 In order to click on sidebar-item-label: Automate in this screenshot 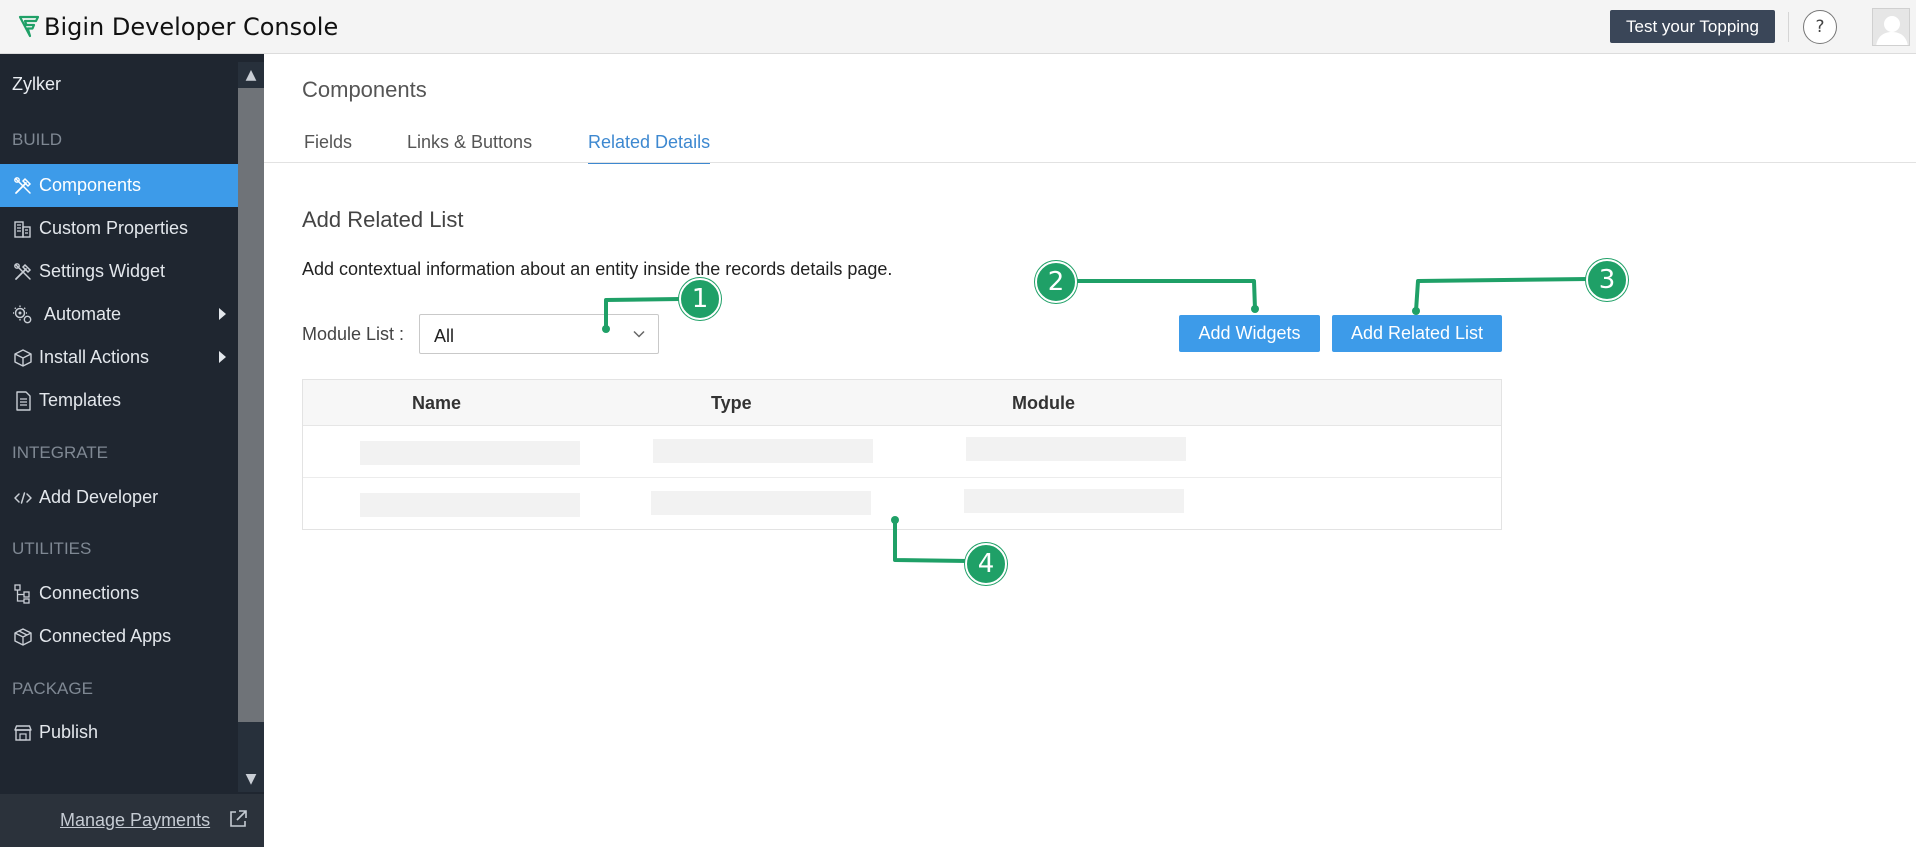, I will do `click(83, 314)`.